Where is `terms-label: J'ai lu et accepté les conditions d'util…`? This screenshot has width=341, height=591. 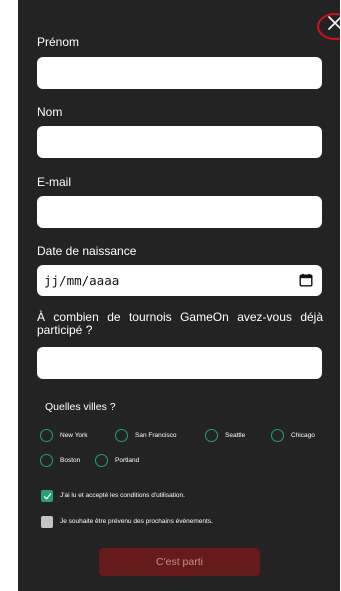
terms-label: J'ai lu et accepté les conditions d'util… is located at coordinates (122, 495).